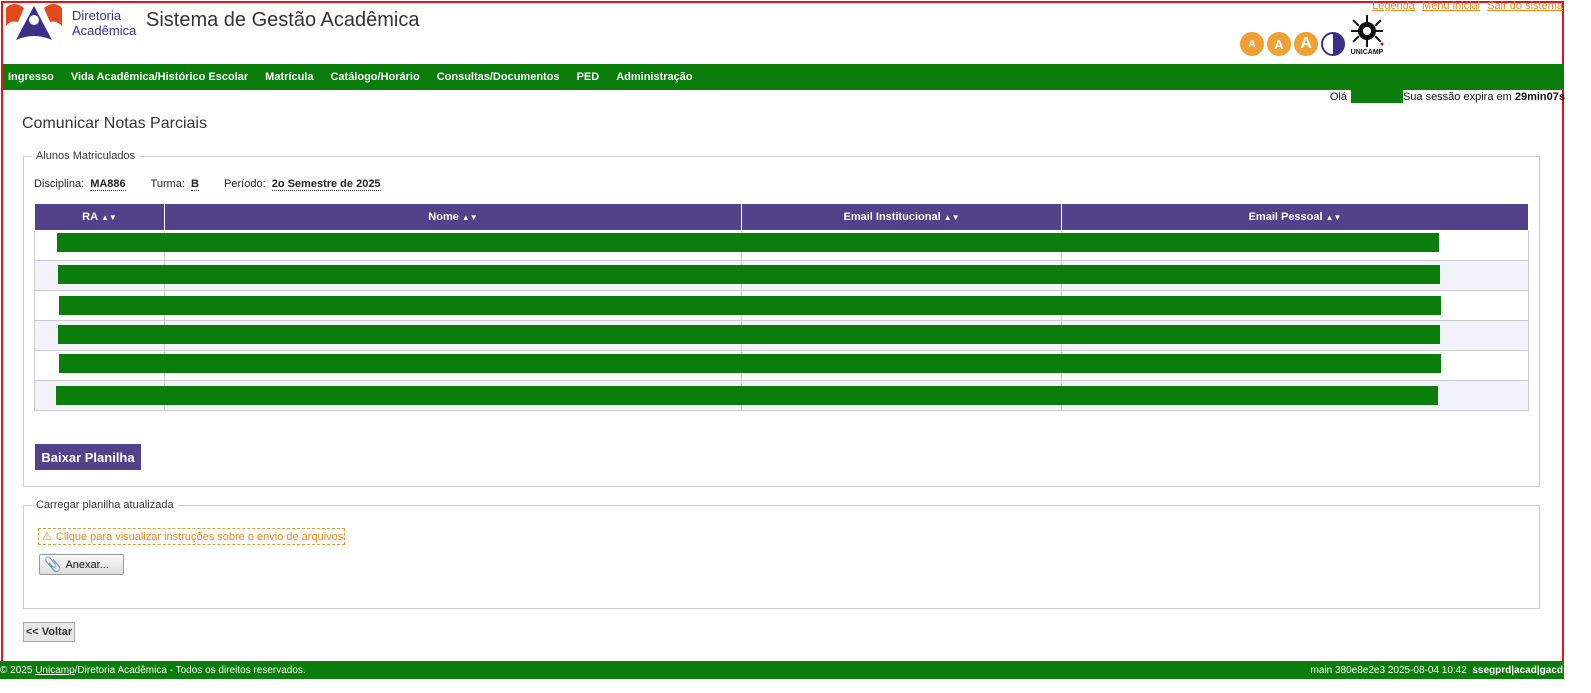  Describe the element at coordinates (1367, 31) in the screenshot. I see `unicamp-seal-icon` at that location.